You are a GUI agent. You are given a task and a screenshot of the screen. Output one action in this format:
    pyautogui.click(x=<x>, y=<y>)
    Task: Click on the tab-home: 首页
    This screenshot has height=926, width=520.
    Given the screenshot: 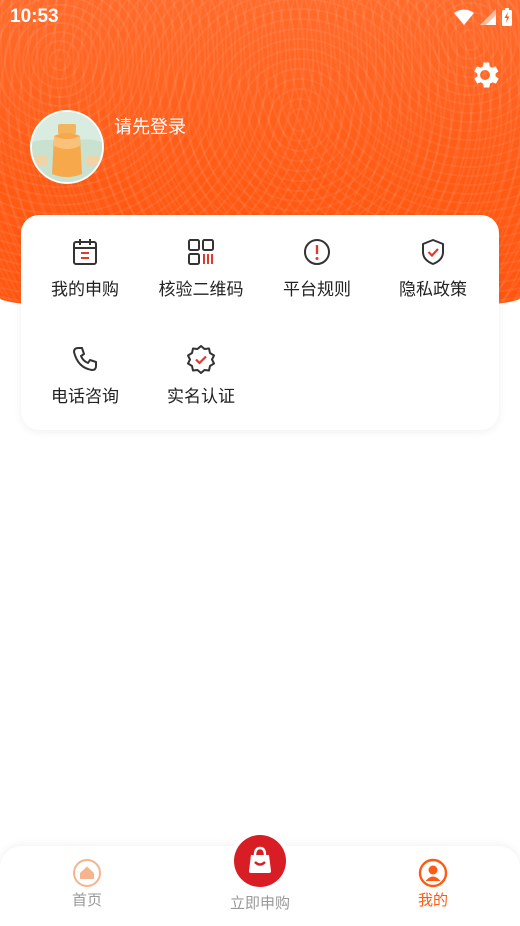 What is the action you would take?
    pyautogui.click(x=87, y=886)
    